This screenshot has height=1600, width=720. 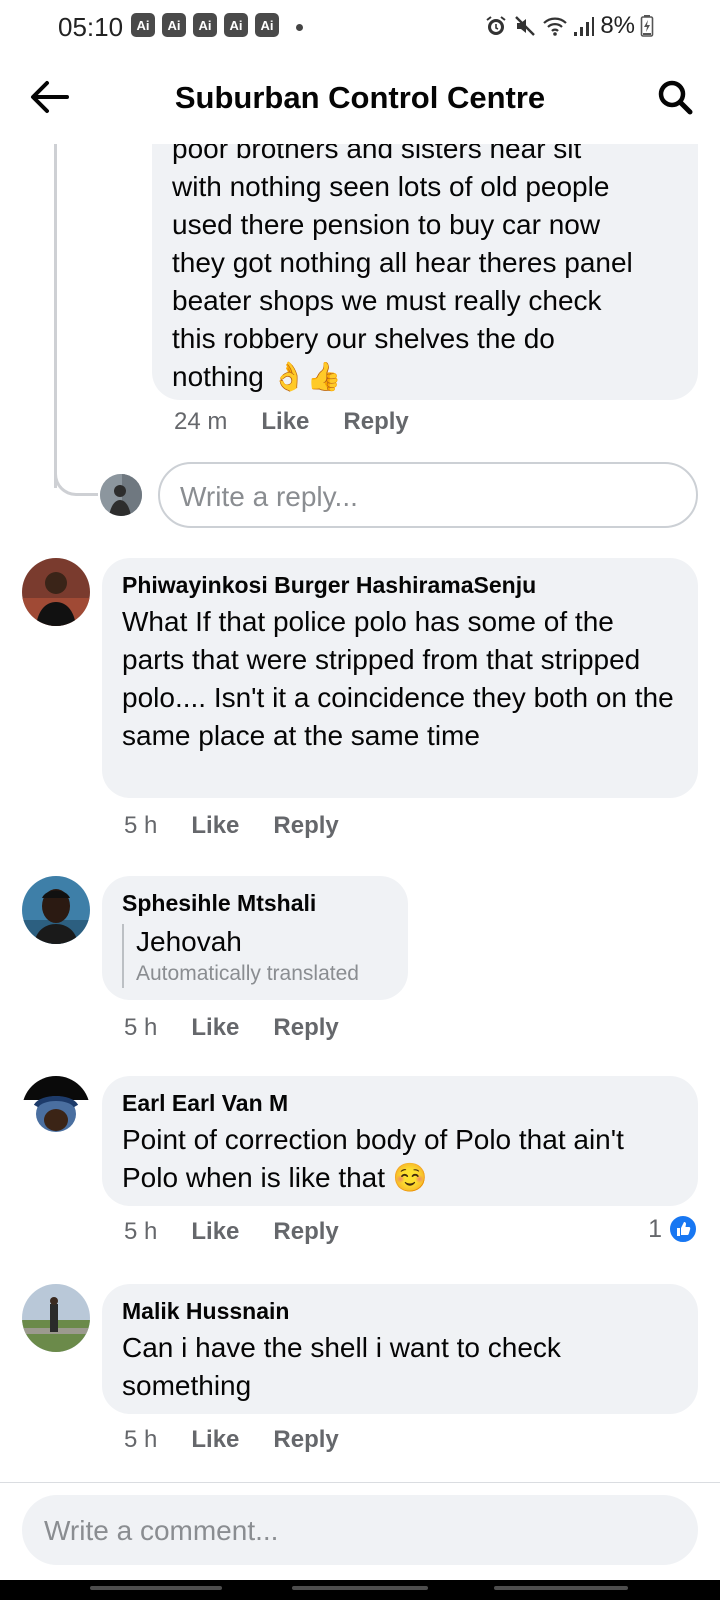 What do you see at coordinates (76, 481) in the screenshot?
I see `thread-line-curve` at bounding box center [76, 481].